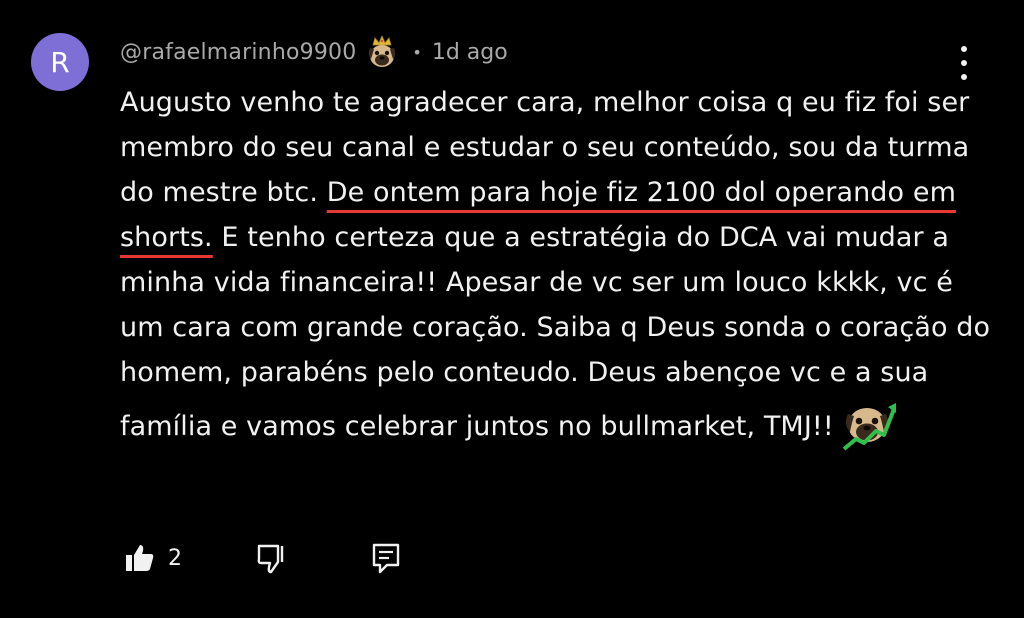  I want to click on comment-header: @rafaelmarinho9900 • 1d ago, so click(314, 52).